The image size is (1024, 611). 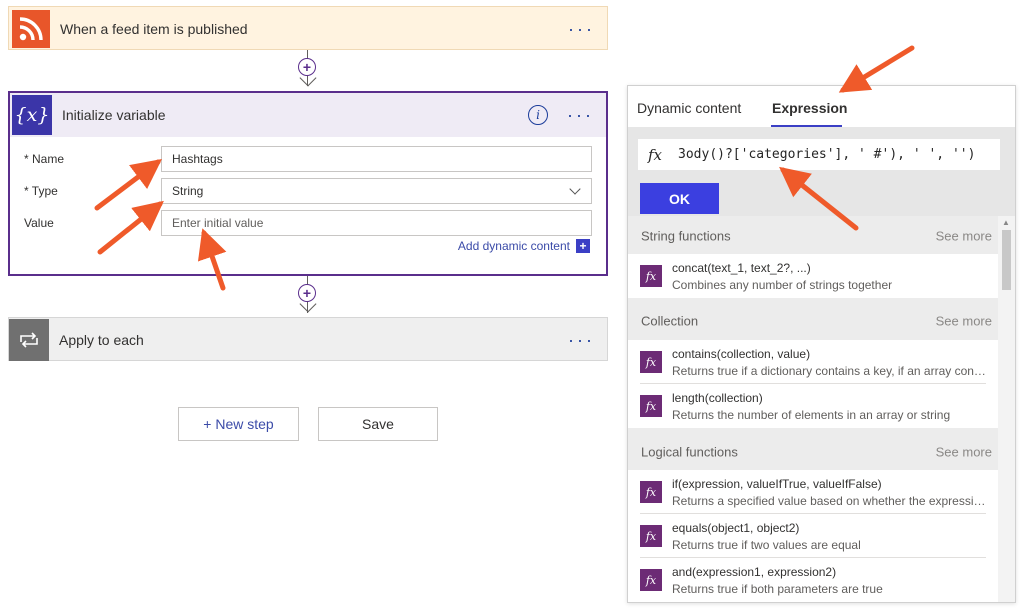 What do you see at coordinates (580, 115) in the screenshot?
I see `initialize-variable-more-menu-button: ···` at bounding box center [580, 115].